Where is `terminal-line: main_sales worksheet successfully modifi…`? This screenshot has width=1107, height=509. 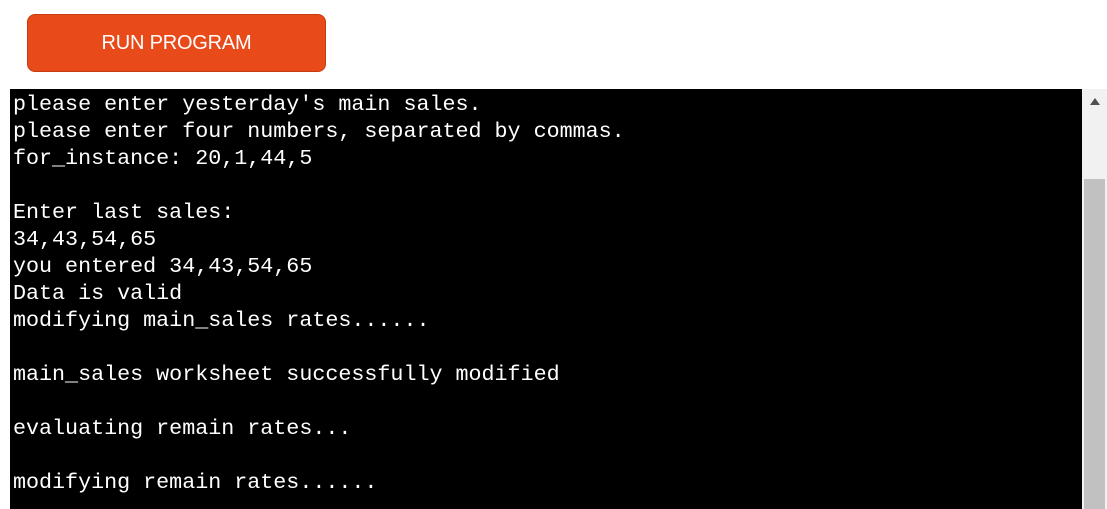 terminal-line: main_sales worksheet successfully modifi… is located at coordinates (286, 374).